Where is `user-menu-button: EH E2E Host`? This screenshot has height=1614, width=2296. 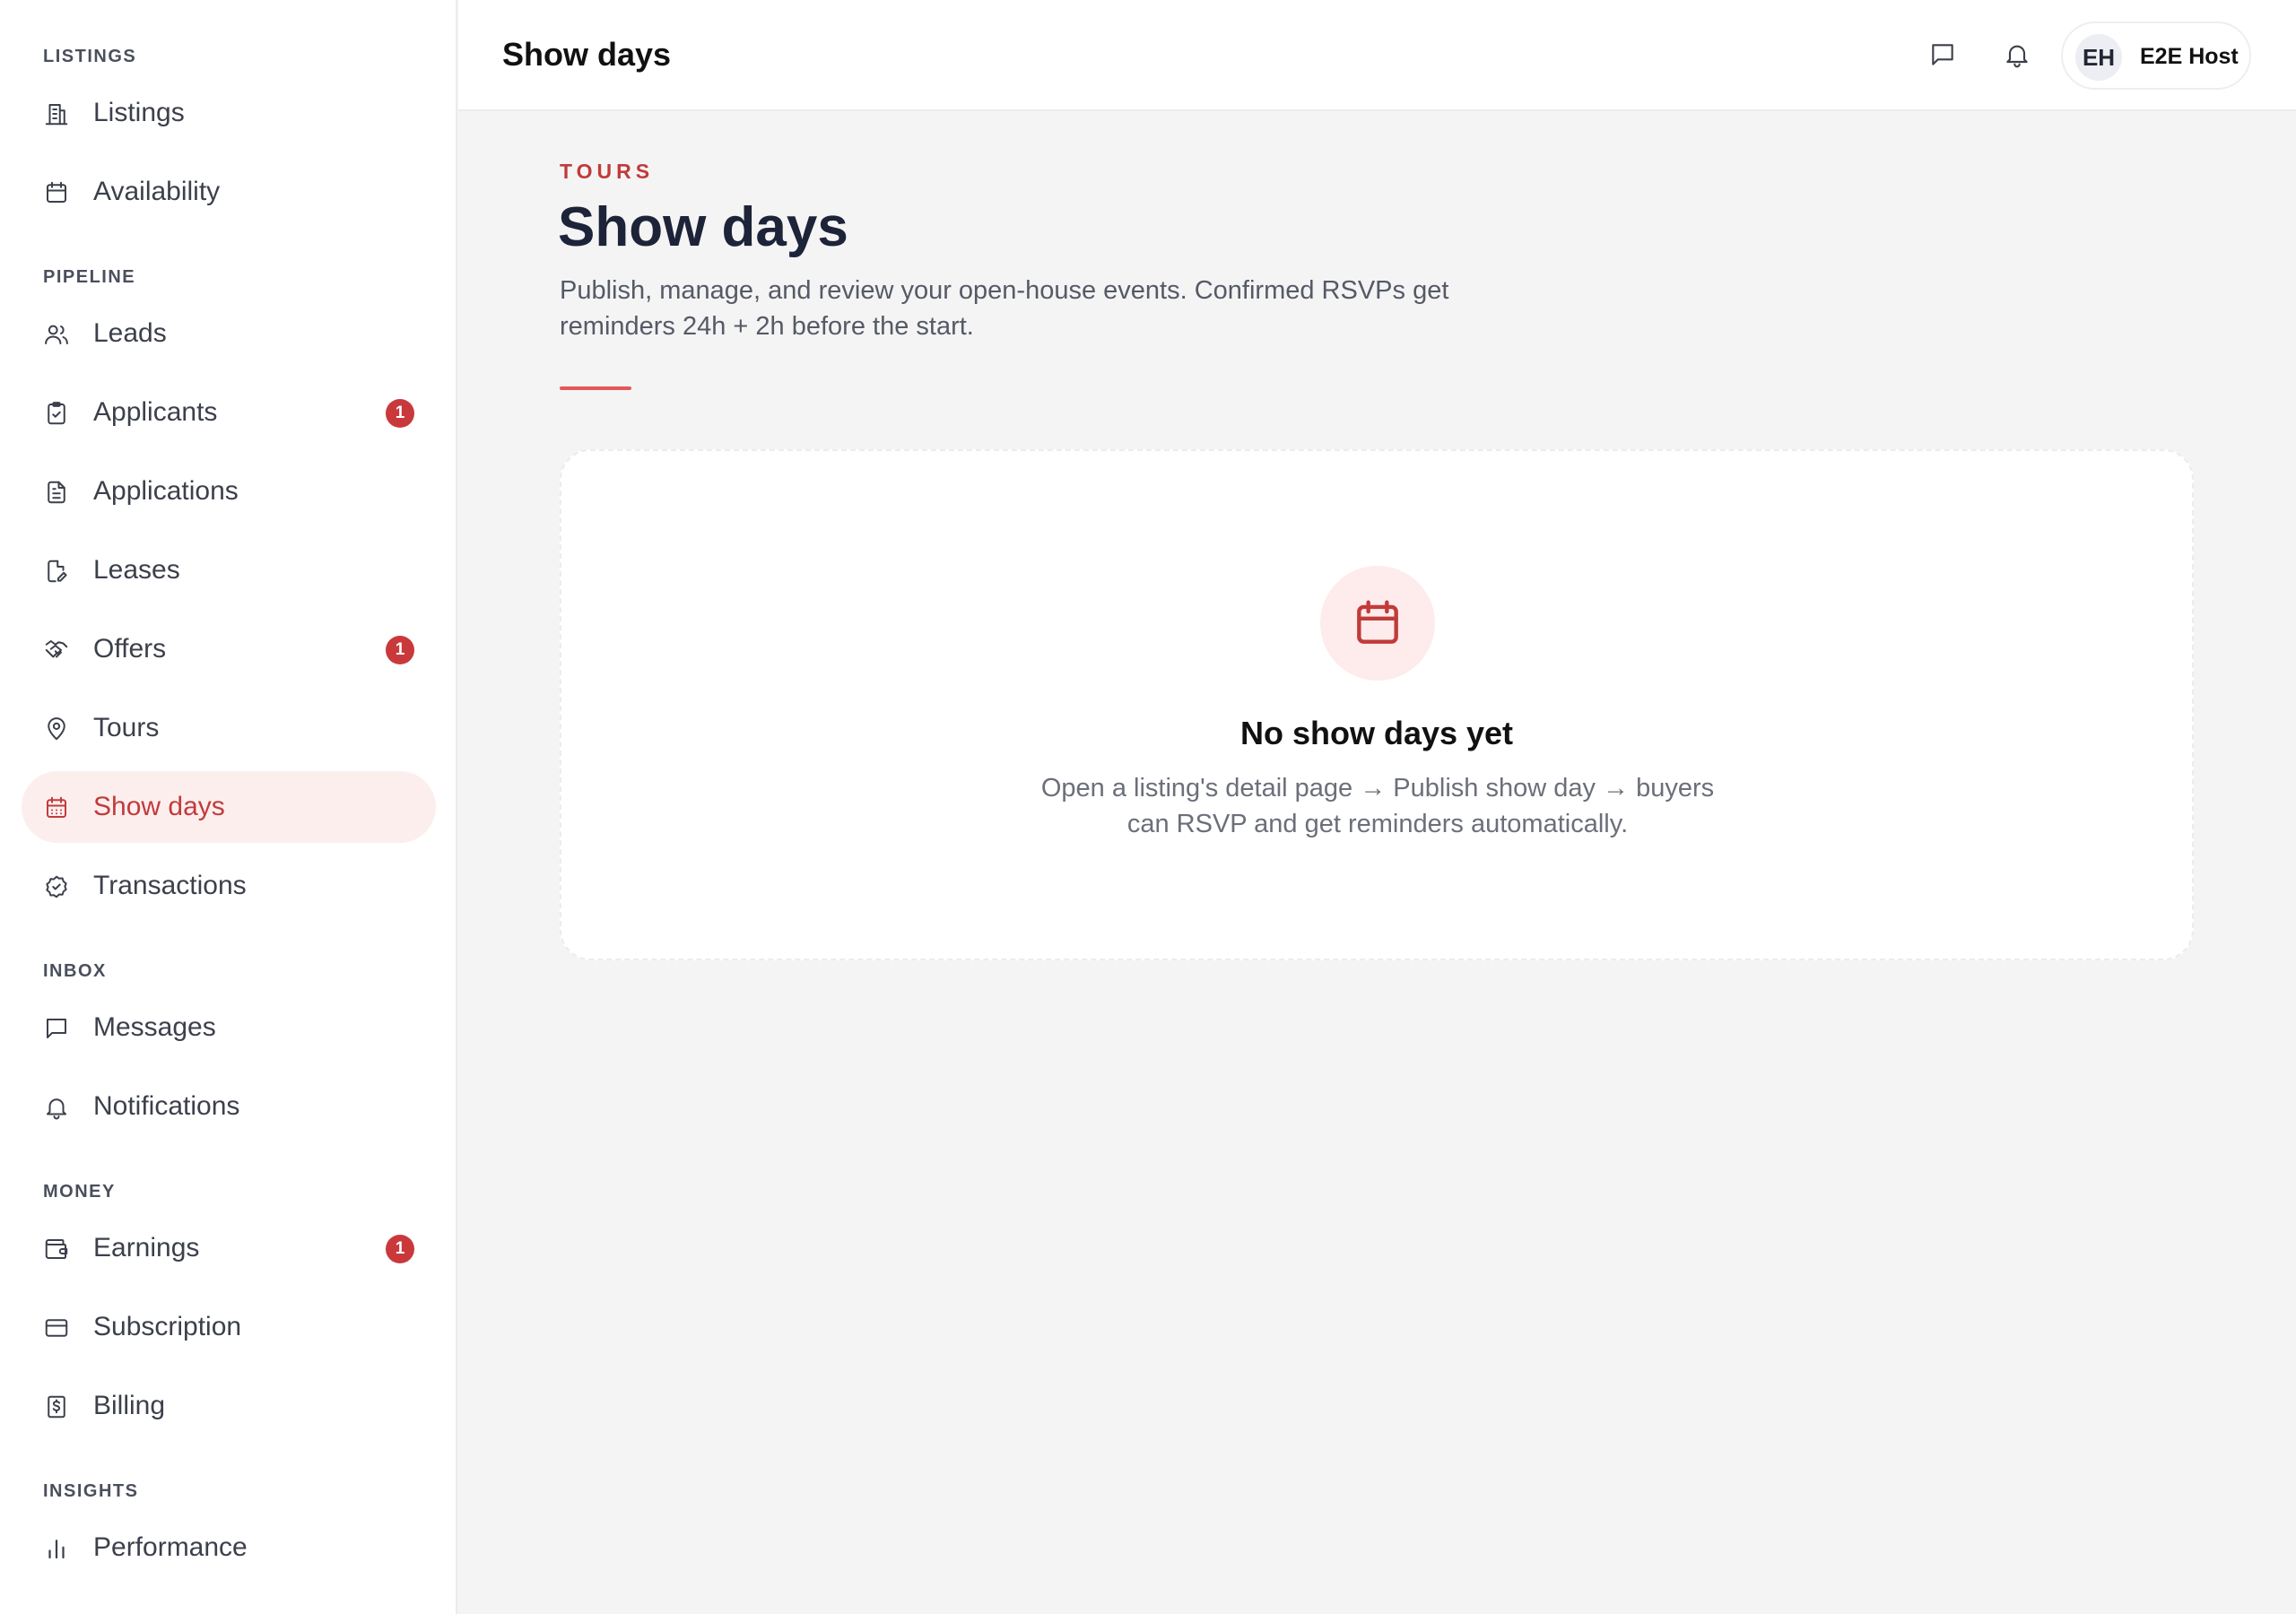 user-menu-button: EH E2E Host is located at coordinates (2156, 56).